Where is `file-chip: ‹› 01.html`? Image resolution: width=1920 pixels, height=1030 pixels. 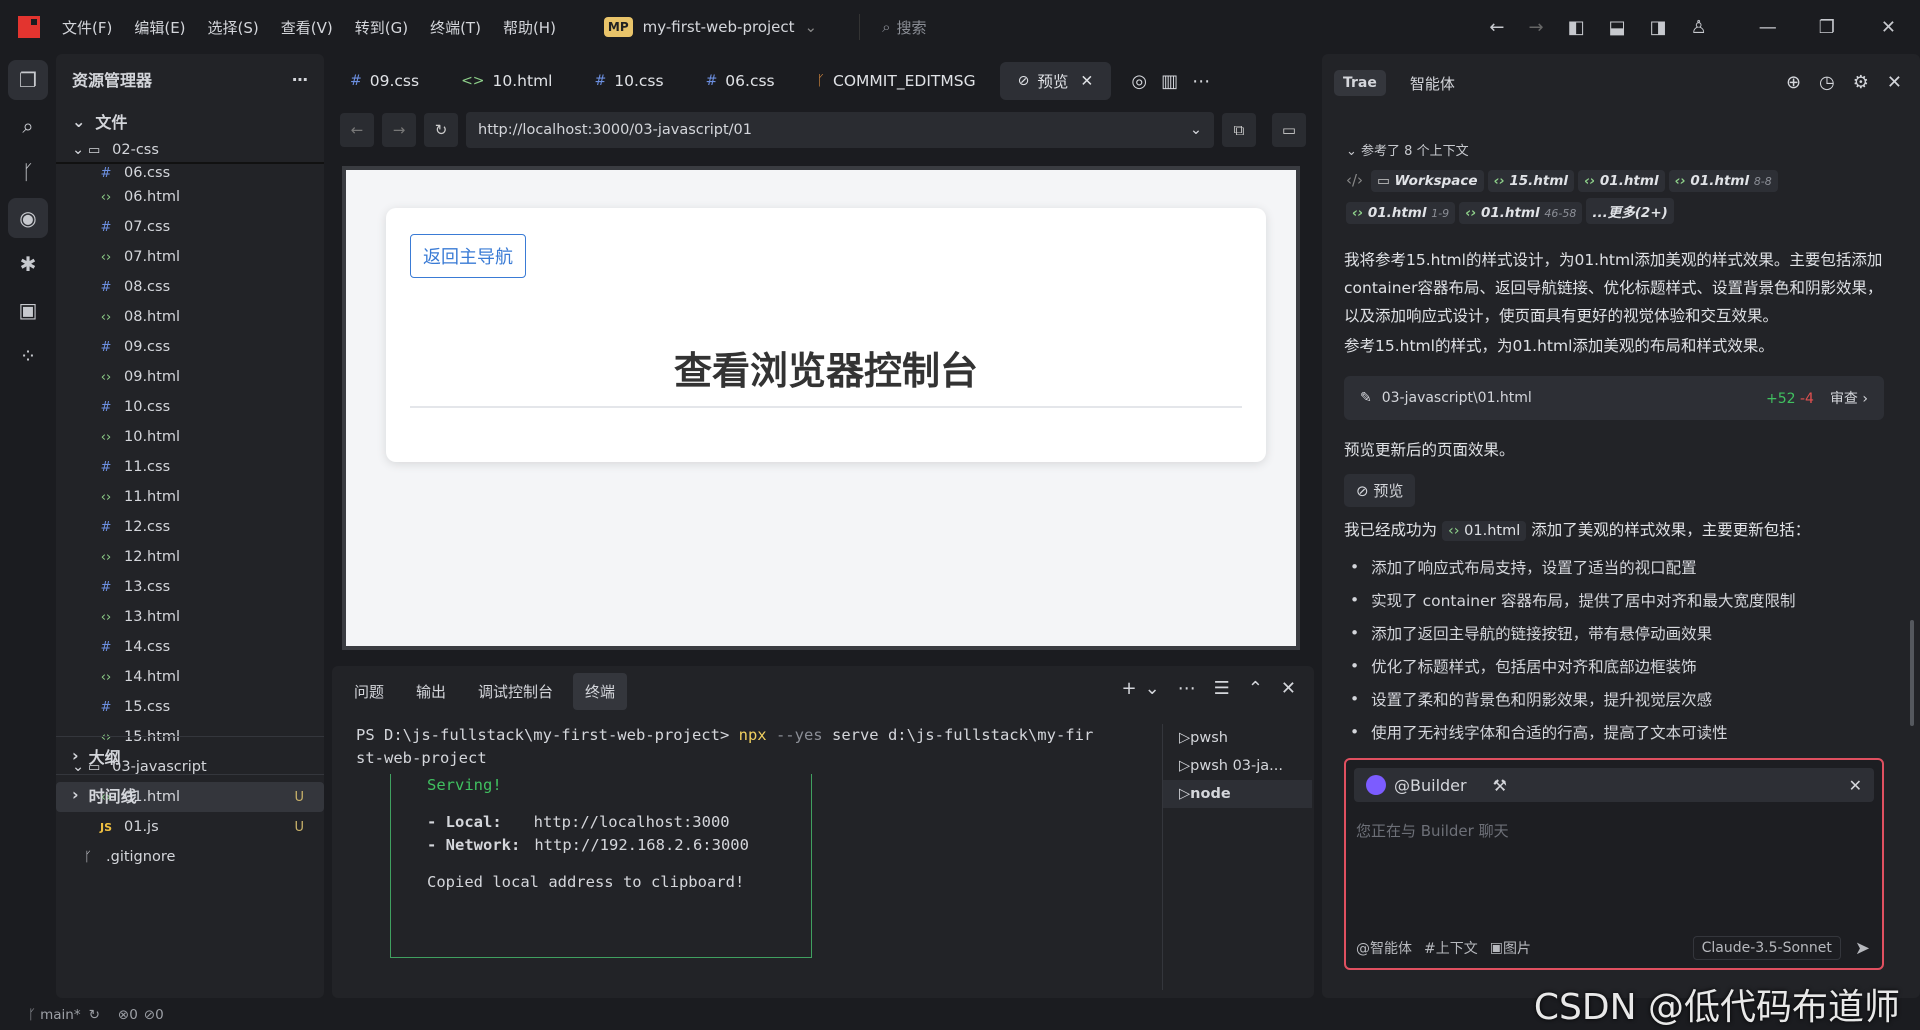
file-chip: ‹› 01.html is located at coordinates (1484, 531).